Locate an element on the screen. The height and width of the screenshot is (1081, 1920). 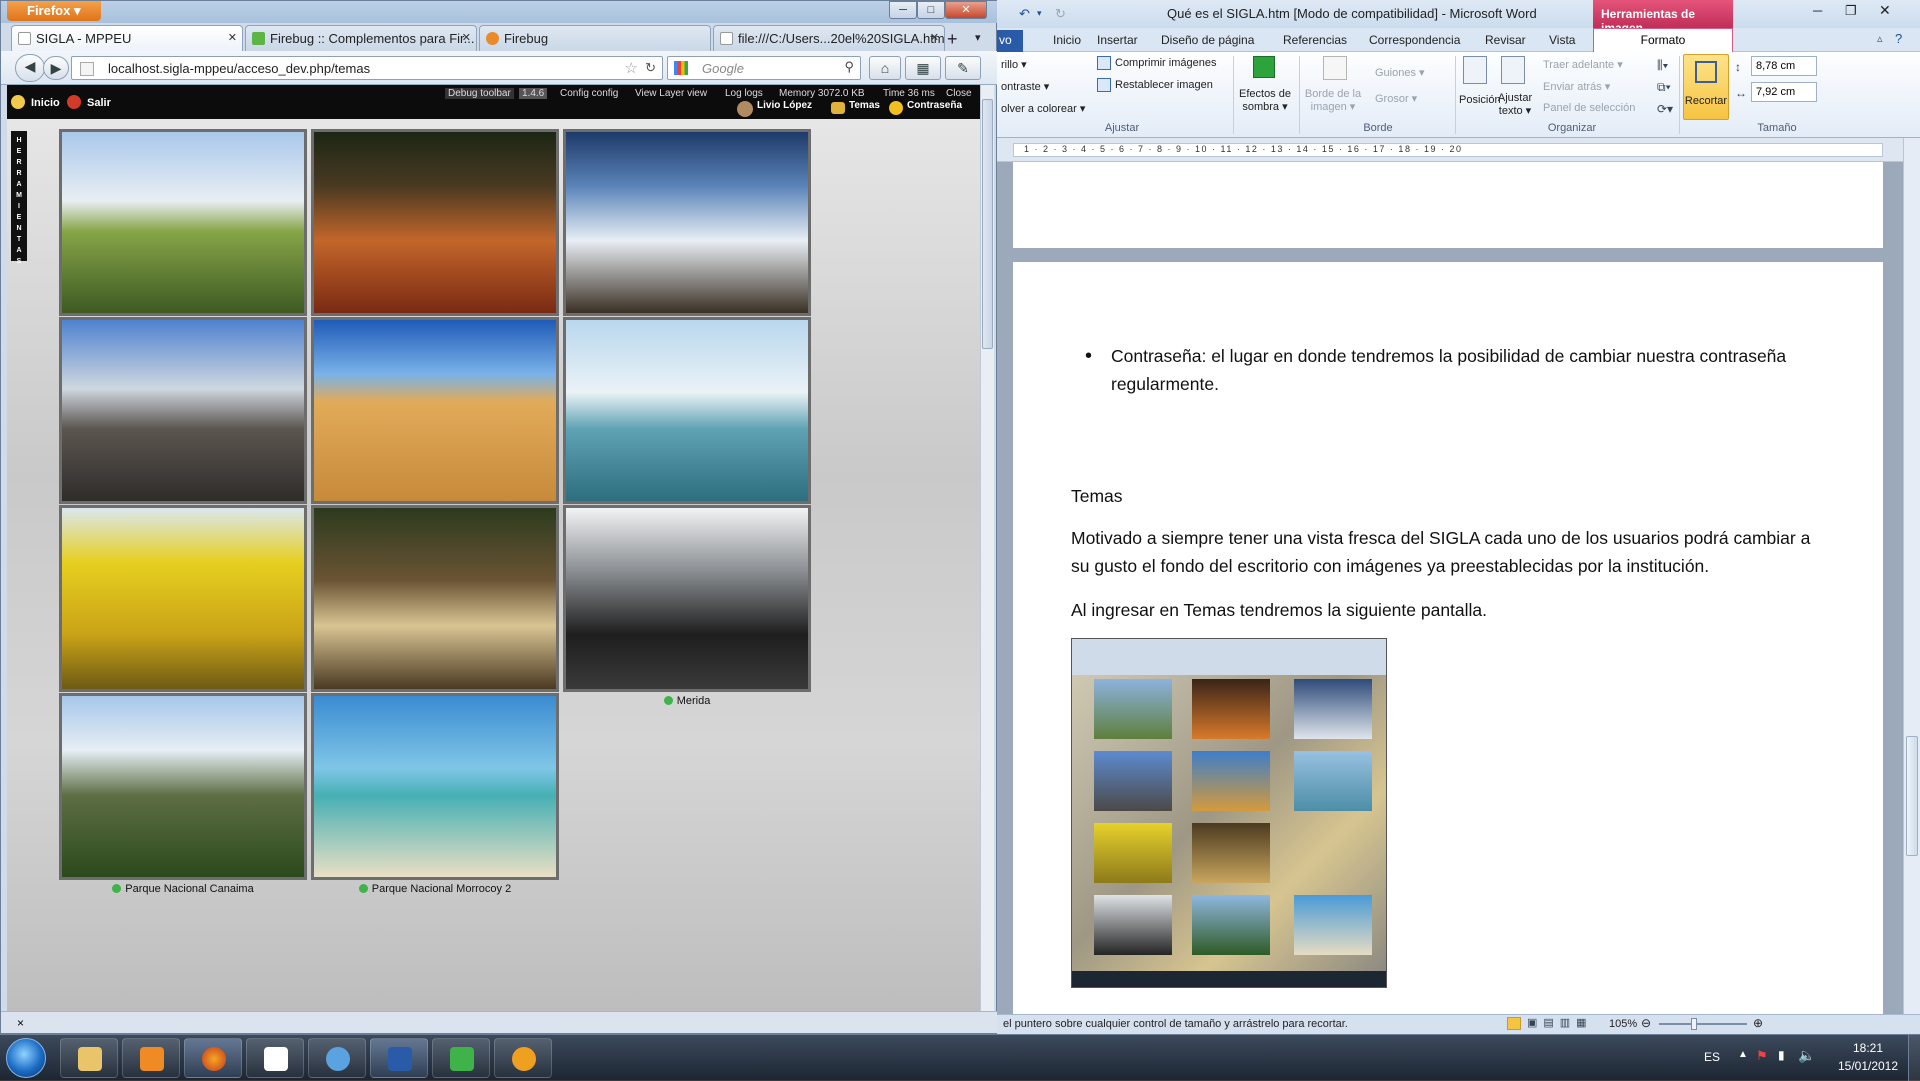
recolor-button: olver a colorear ▾ is located at coordinates (1043, 108).